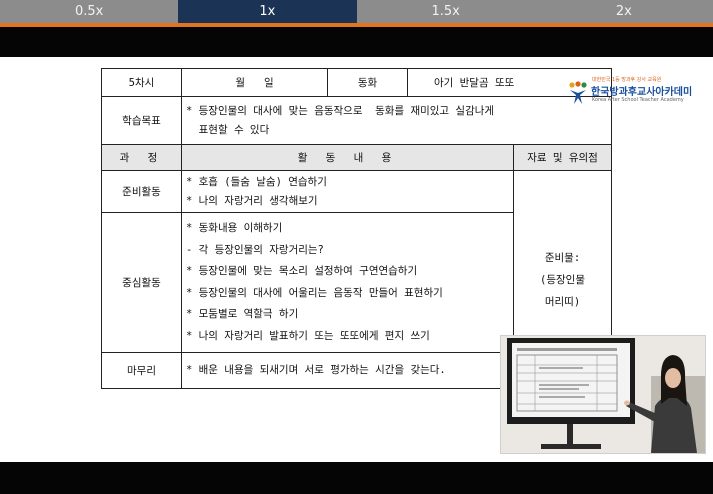 Image resolution: width=713 pixels, height=494 pixels. I want to click on materials-line: 머리띠), so click(562, 301).